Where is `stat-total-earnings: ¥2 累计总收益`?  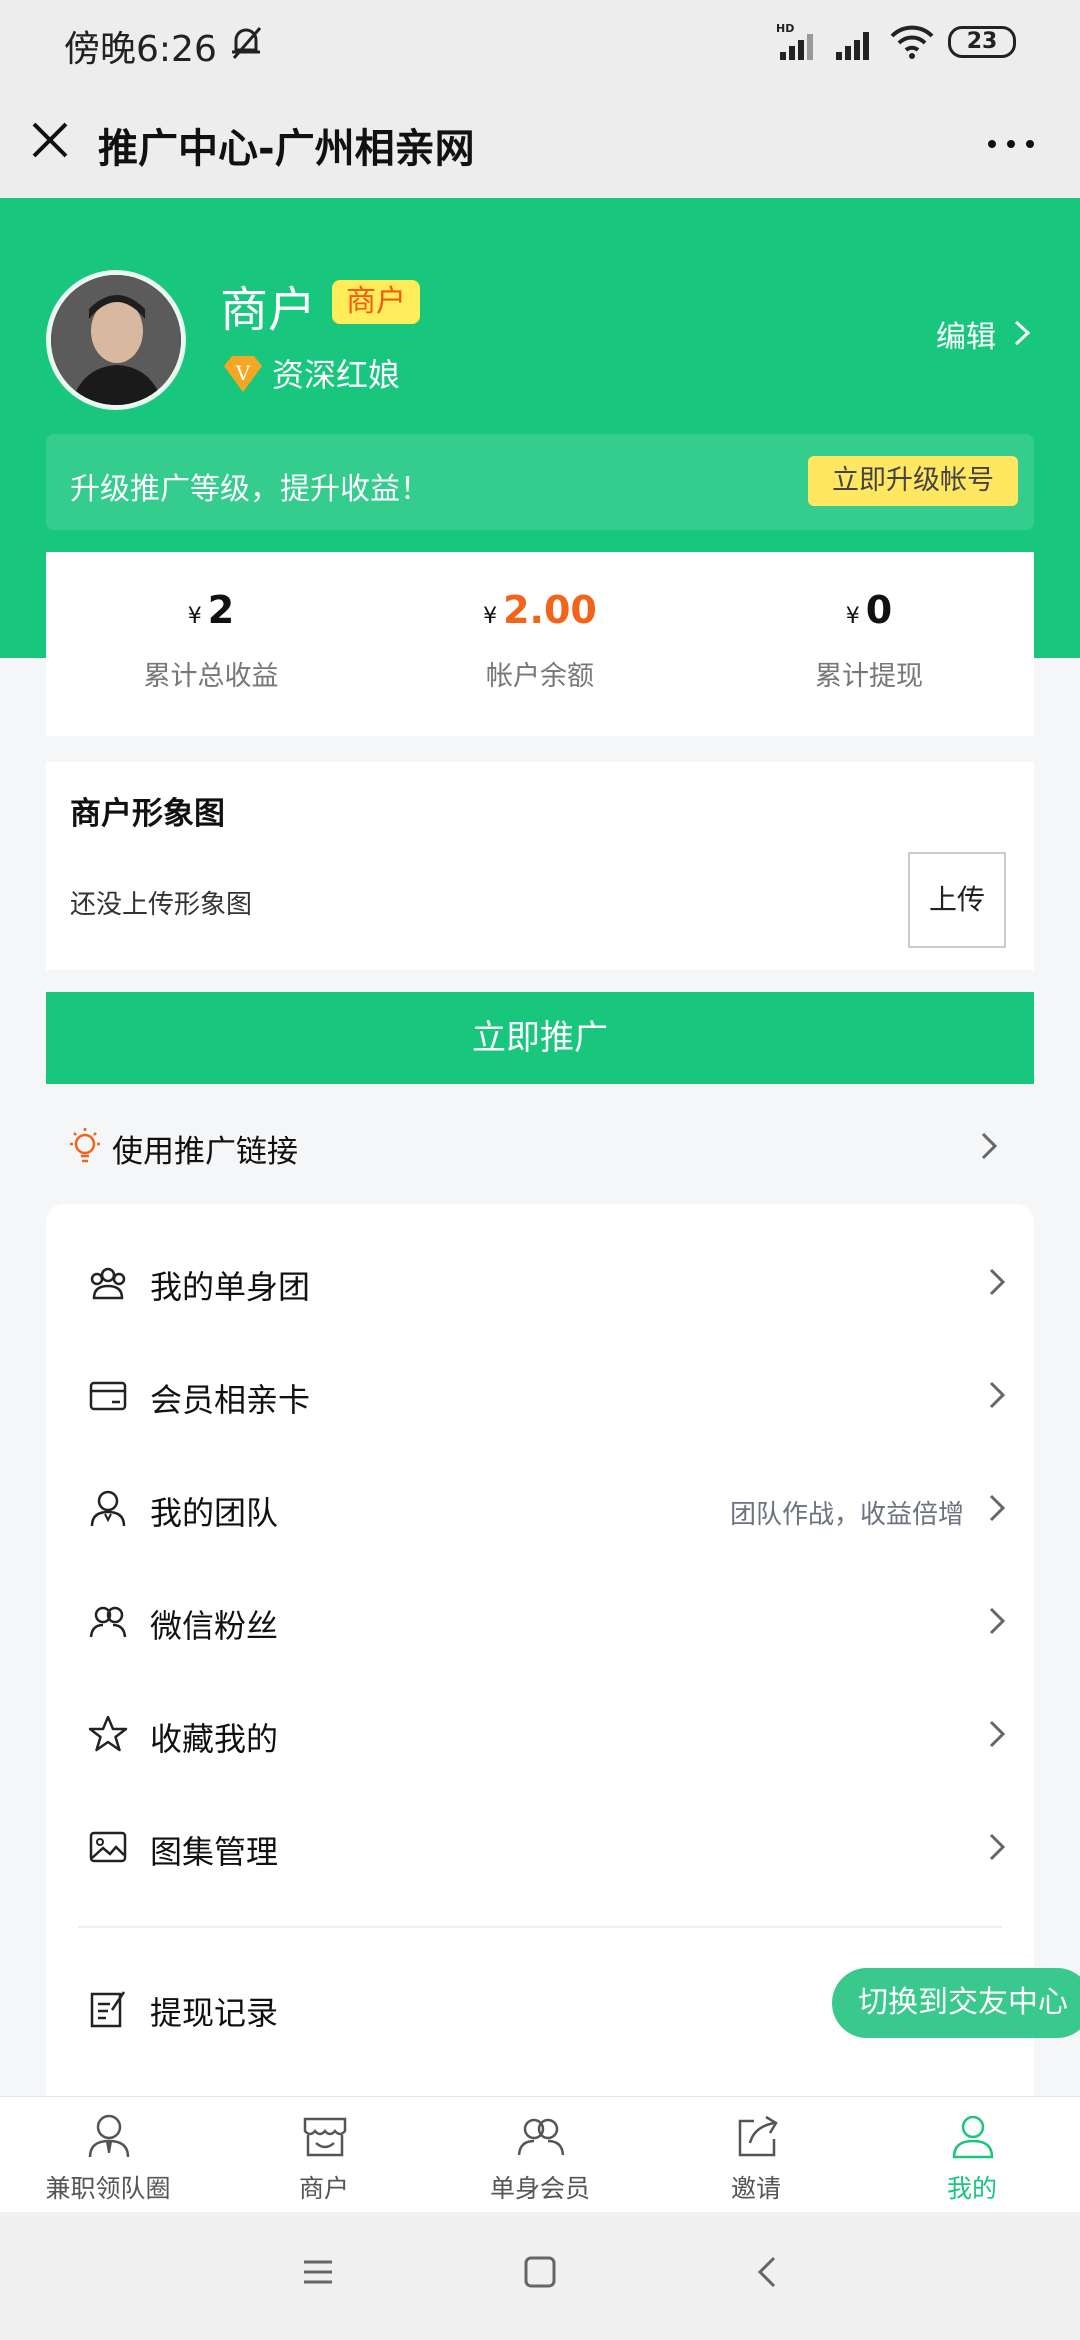
stat-total-earnings: ¥2 累计总收益 is located at coordinates (211, 644).